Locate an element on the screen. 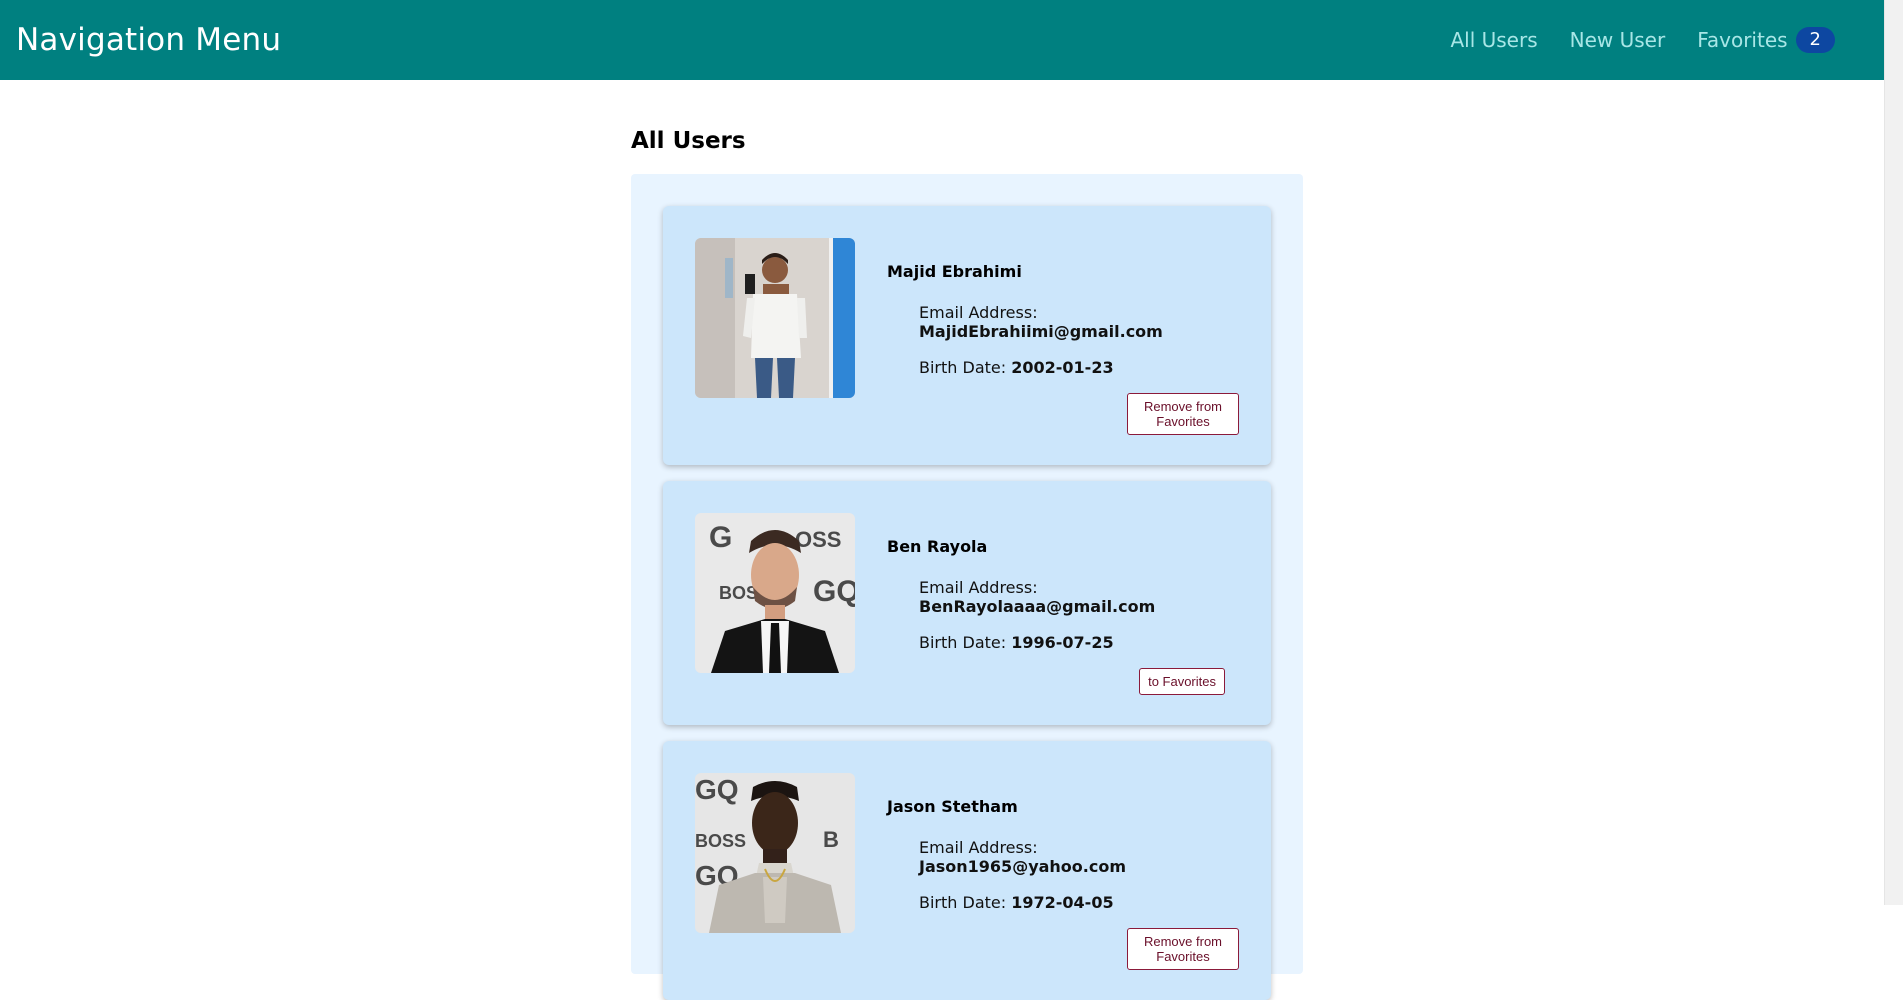  user-name: Majid Ebrahimi is located at coordinates (954, 271).